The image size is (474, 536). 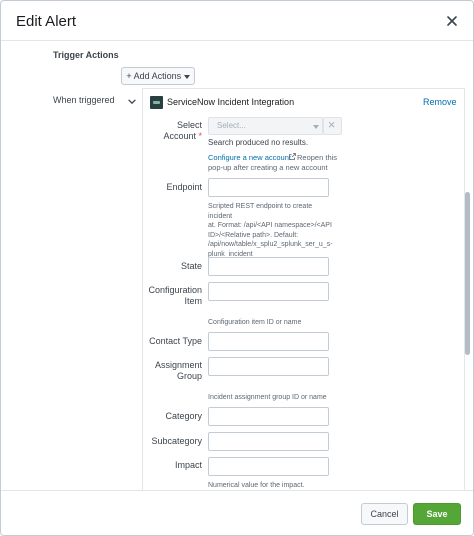 I want to click on state-label: State, so click(x=191, y=266).